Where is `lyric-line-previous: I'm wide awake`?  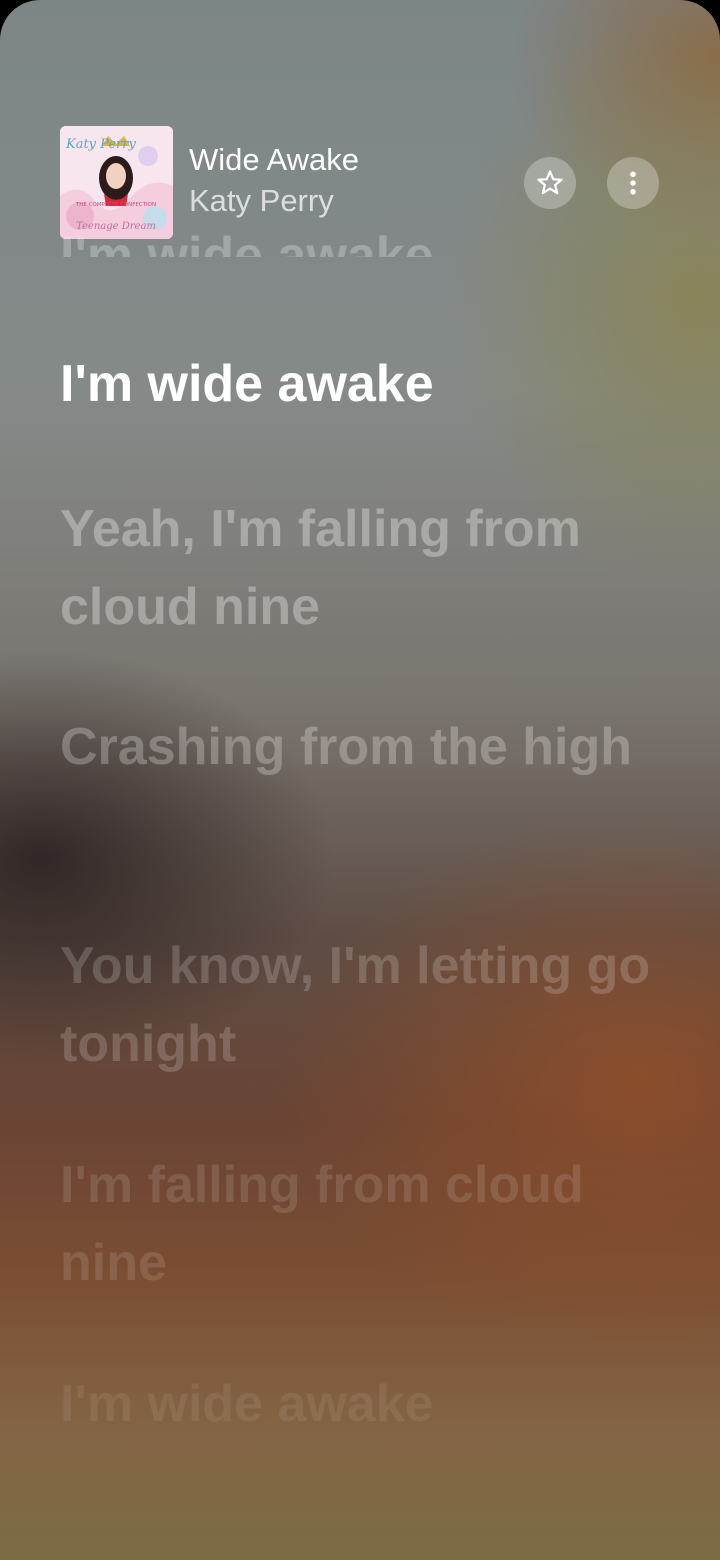
lyric-line-previous: I'm wide awake is located at coordinates (247, 243).